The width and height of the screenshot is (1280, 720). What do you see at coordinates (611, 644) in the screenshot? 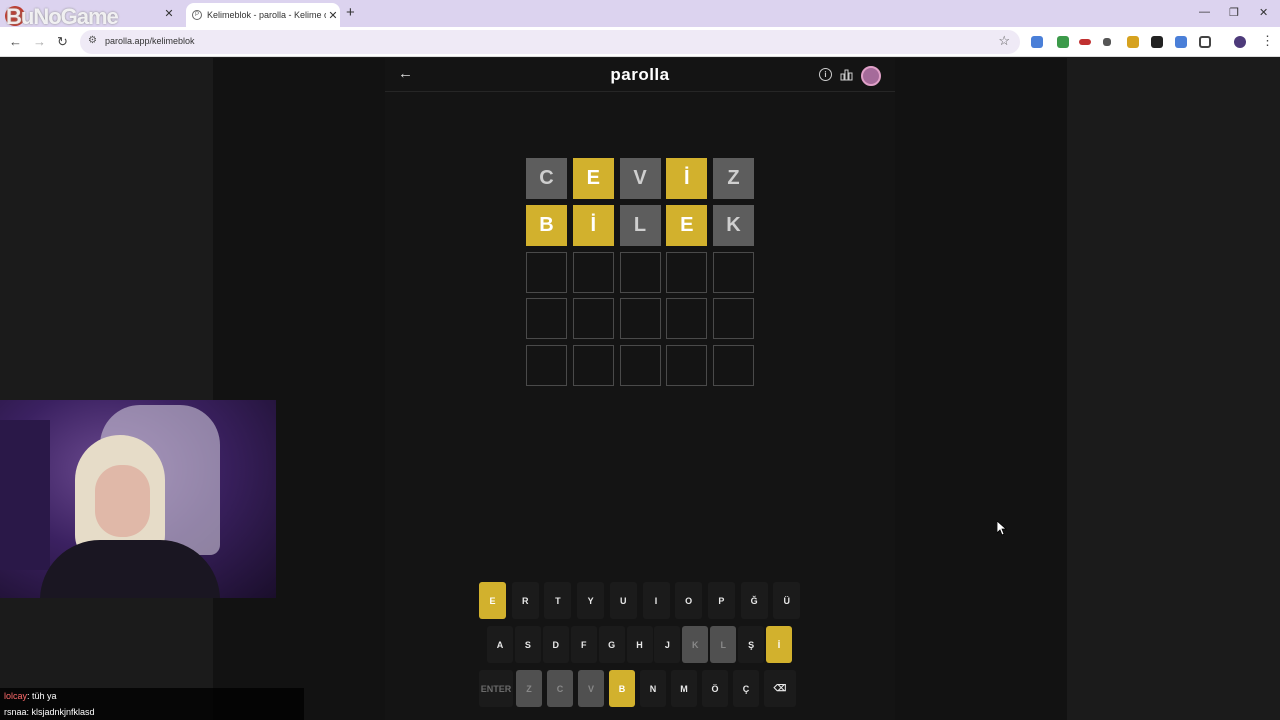
I see `key-g: G` at bounding box center [611, 644].